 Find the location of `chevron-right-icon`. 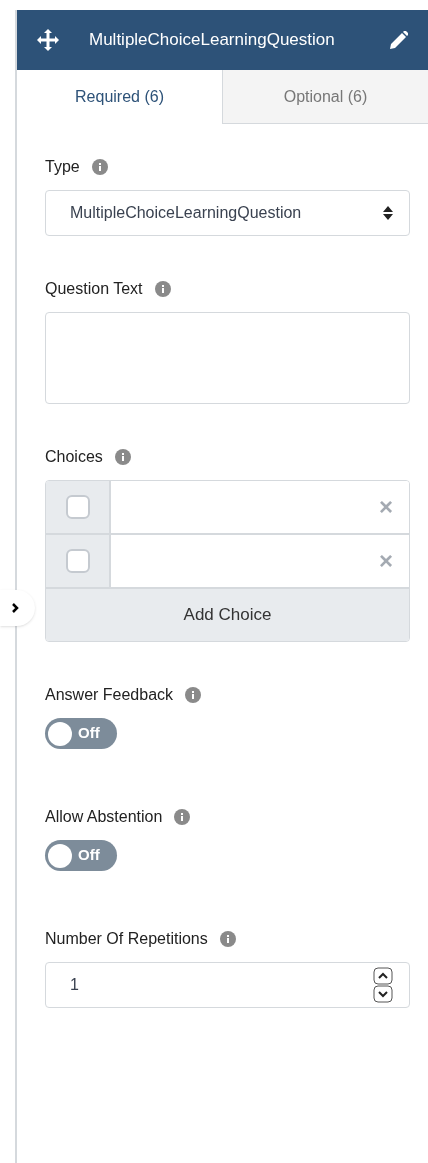

chevron-right-icon is located at coordinates (15, 608).